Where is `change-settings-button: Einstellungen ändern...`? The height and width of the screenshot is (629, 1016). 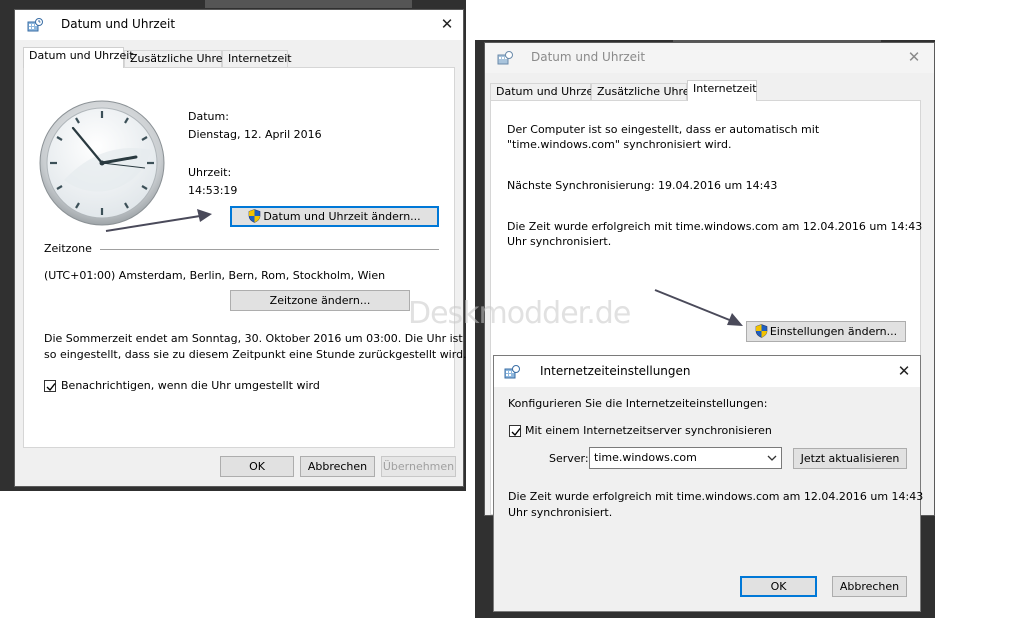
change-settings-button: Einstellungen ändern... is located at coordinates (826, 331).